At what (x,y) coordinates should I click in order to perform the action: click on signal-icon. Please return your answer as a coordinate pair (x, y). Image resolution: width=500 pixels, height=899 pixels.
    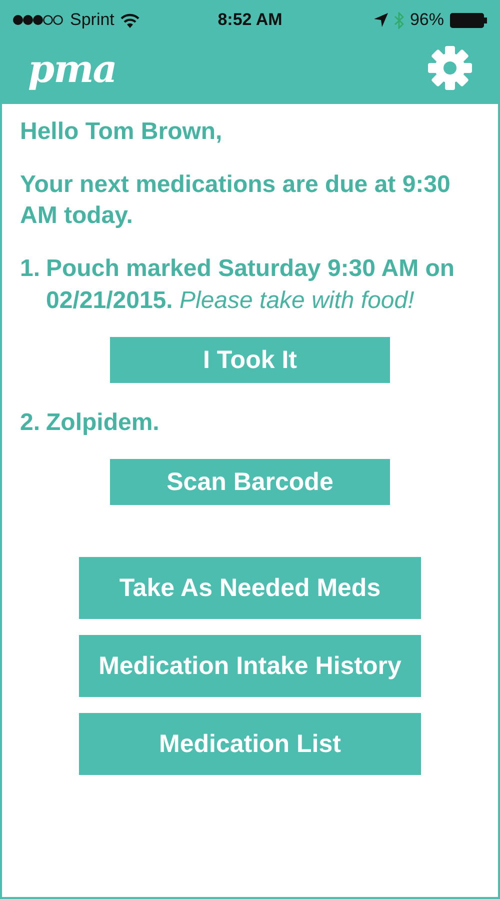
    Looking at the image, I should click on (38, 20).